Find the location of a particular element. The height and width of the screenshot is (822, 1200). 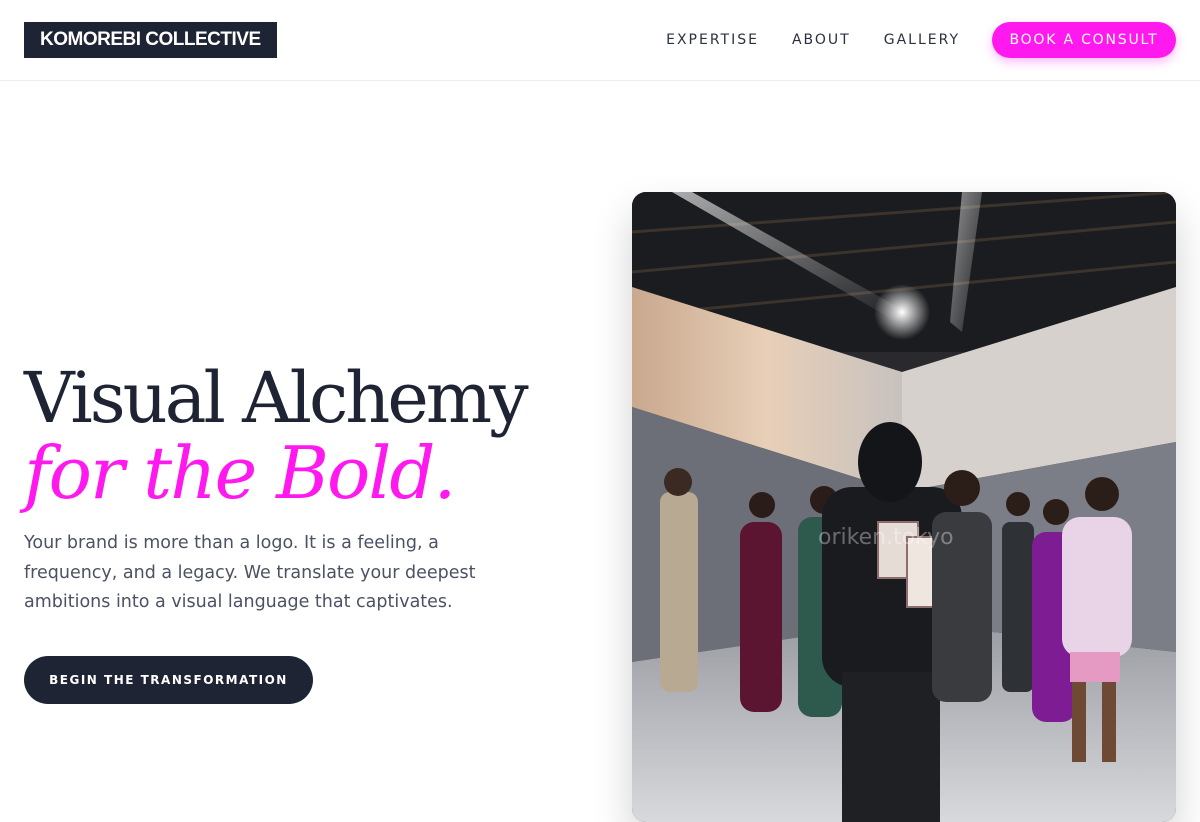

begin-transformation-button: BEGIN THE TRANSFORMATION is located at coordinates (168, 680).